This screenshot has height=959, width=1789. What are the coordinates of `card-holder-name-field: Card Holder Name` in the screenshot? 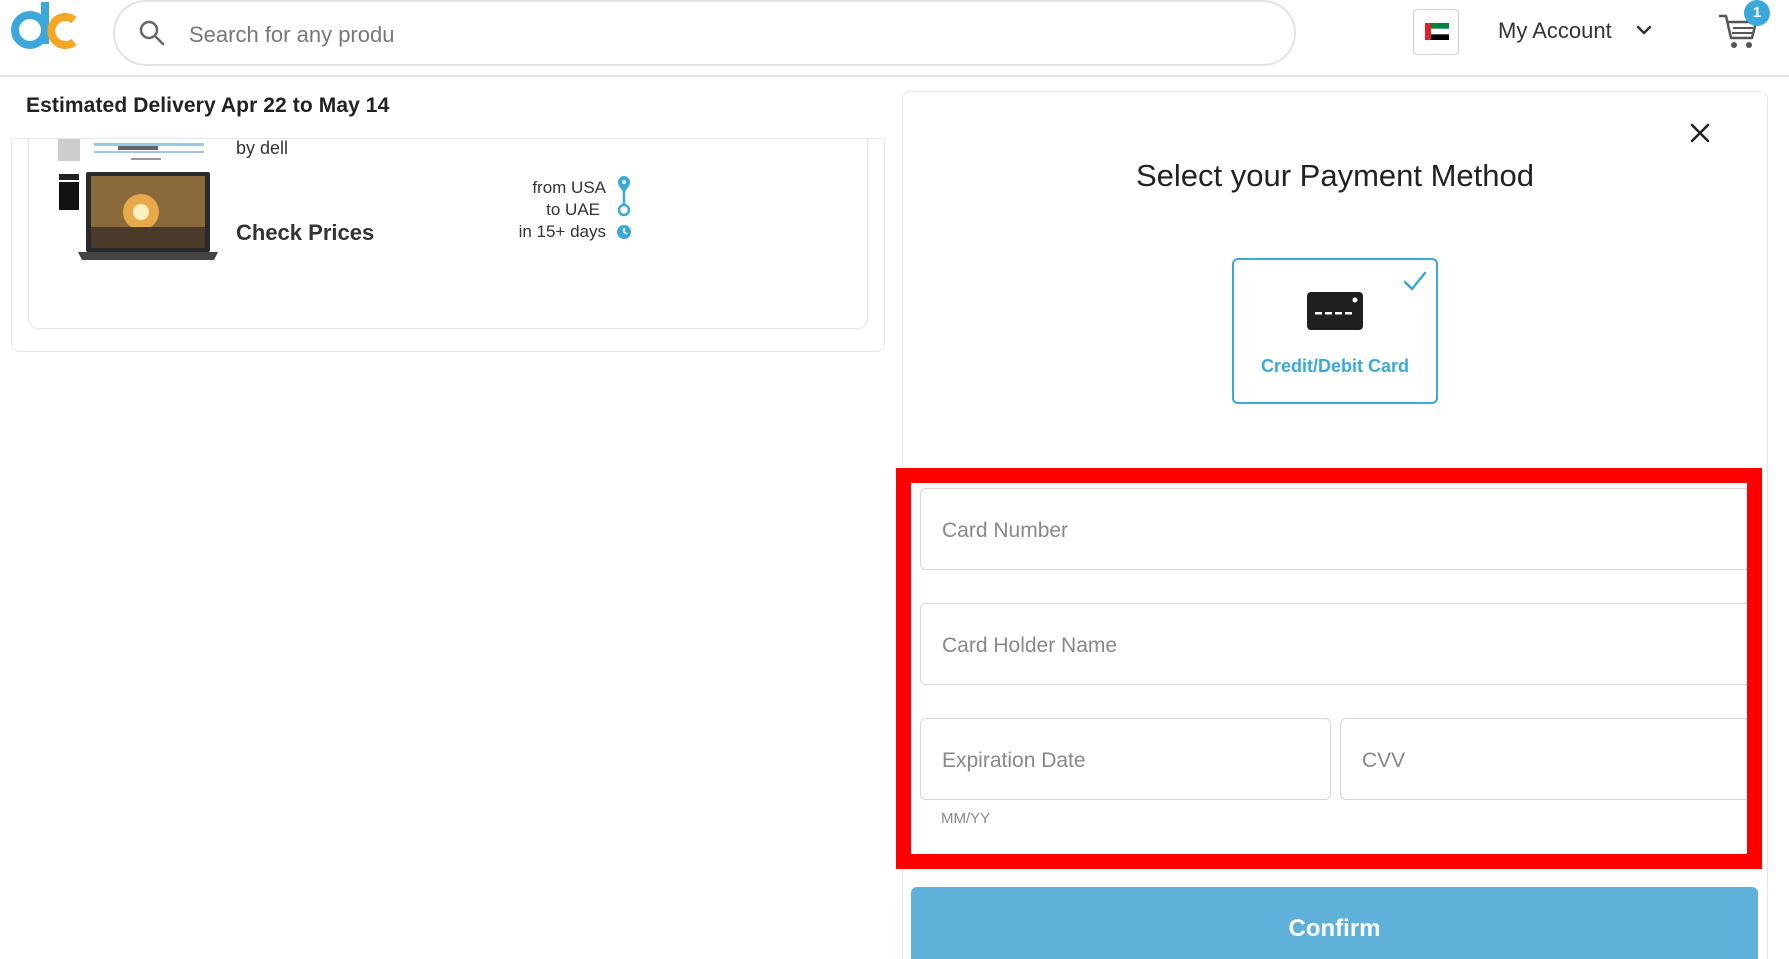 It's located at (1335, 644).